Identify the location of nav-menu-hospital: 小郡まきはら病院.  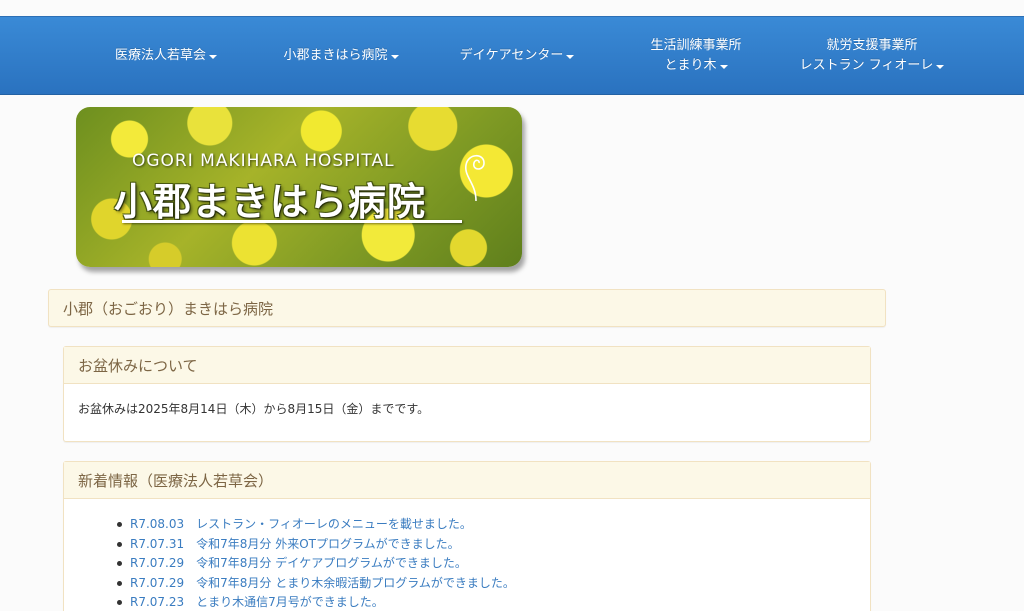
(341, 55).